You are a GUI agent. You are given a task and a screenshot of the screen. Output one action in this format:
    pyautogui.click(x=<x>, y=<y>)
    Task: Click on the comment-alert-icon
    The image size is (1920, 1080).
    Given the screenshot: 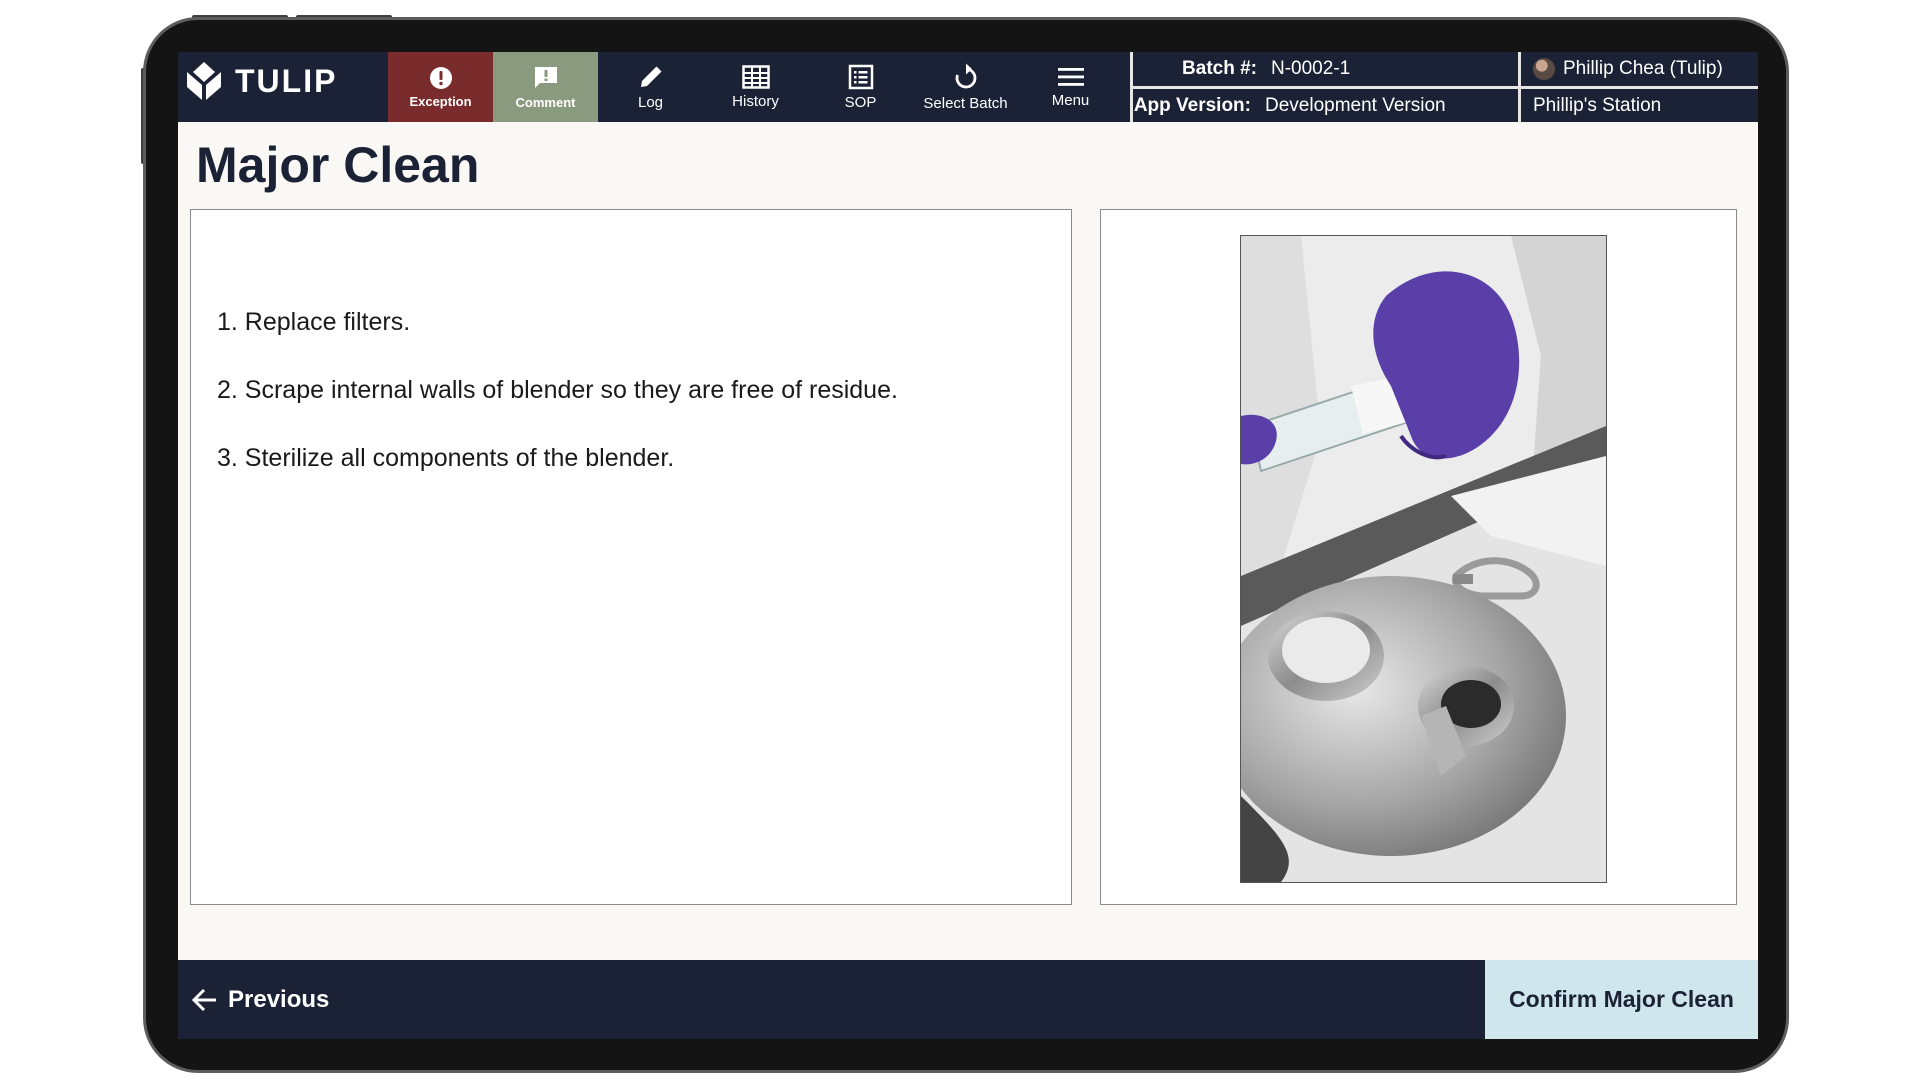 What is the action you would take?
    pyautogui.click(x=545, y=77)
    